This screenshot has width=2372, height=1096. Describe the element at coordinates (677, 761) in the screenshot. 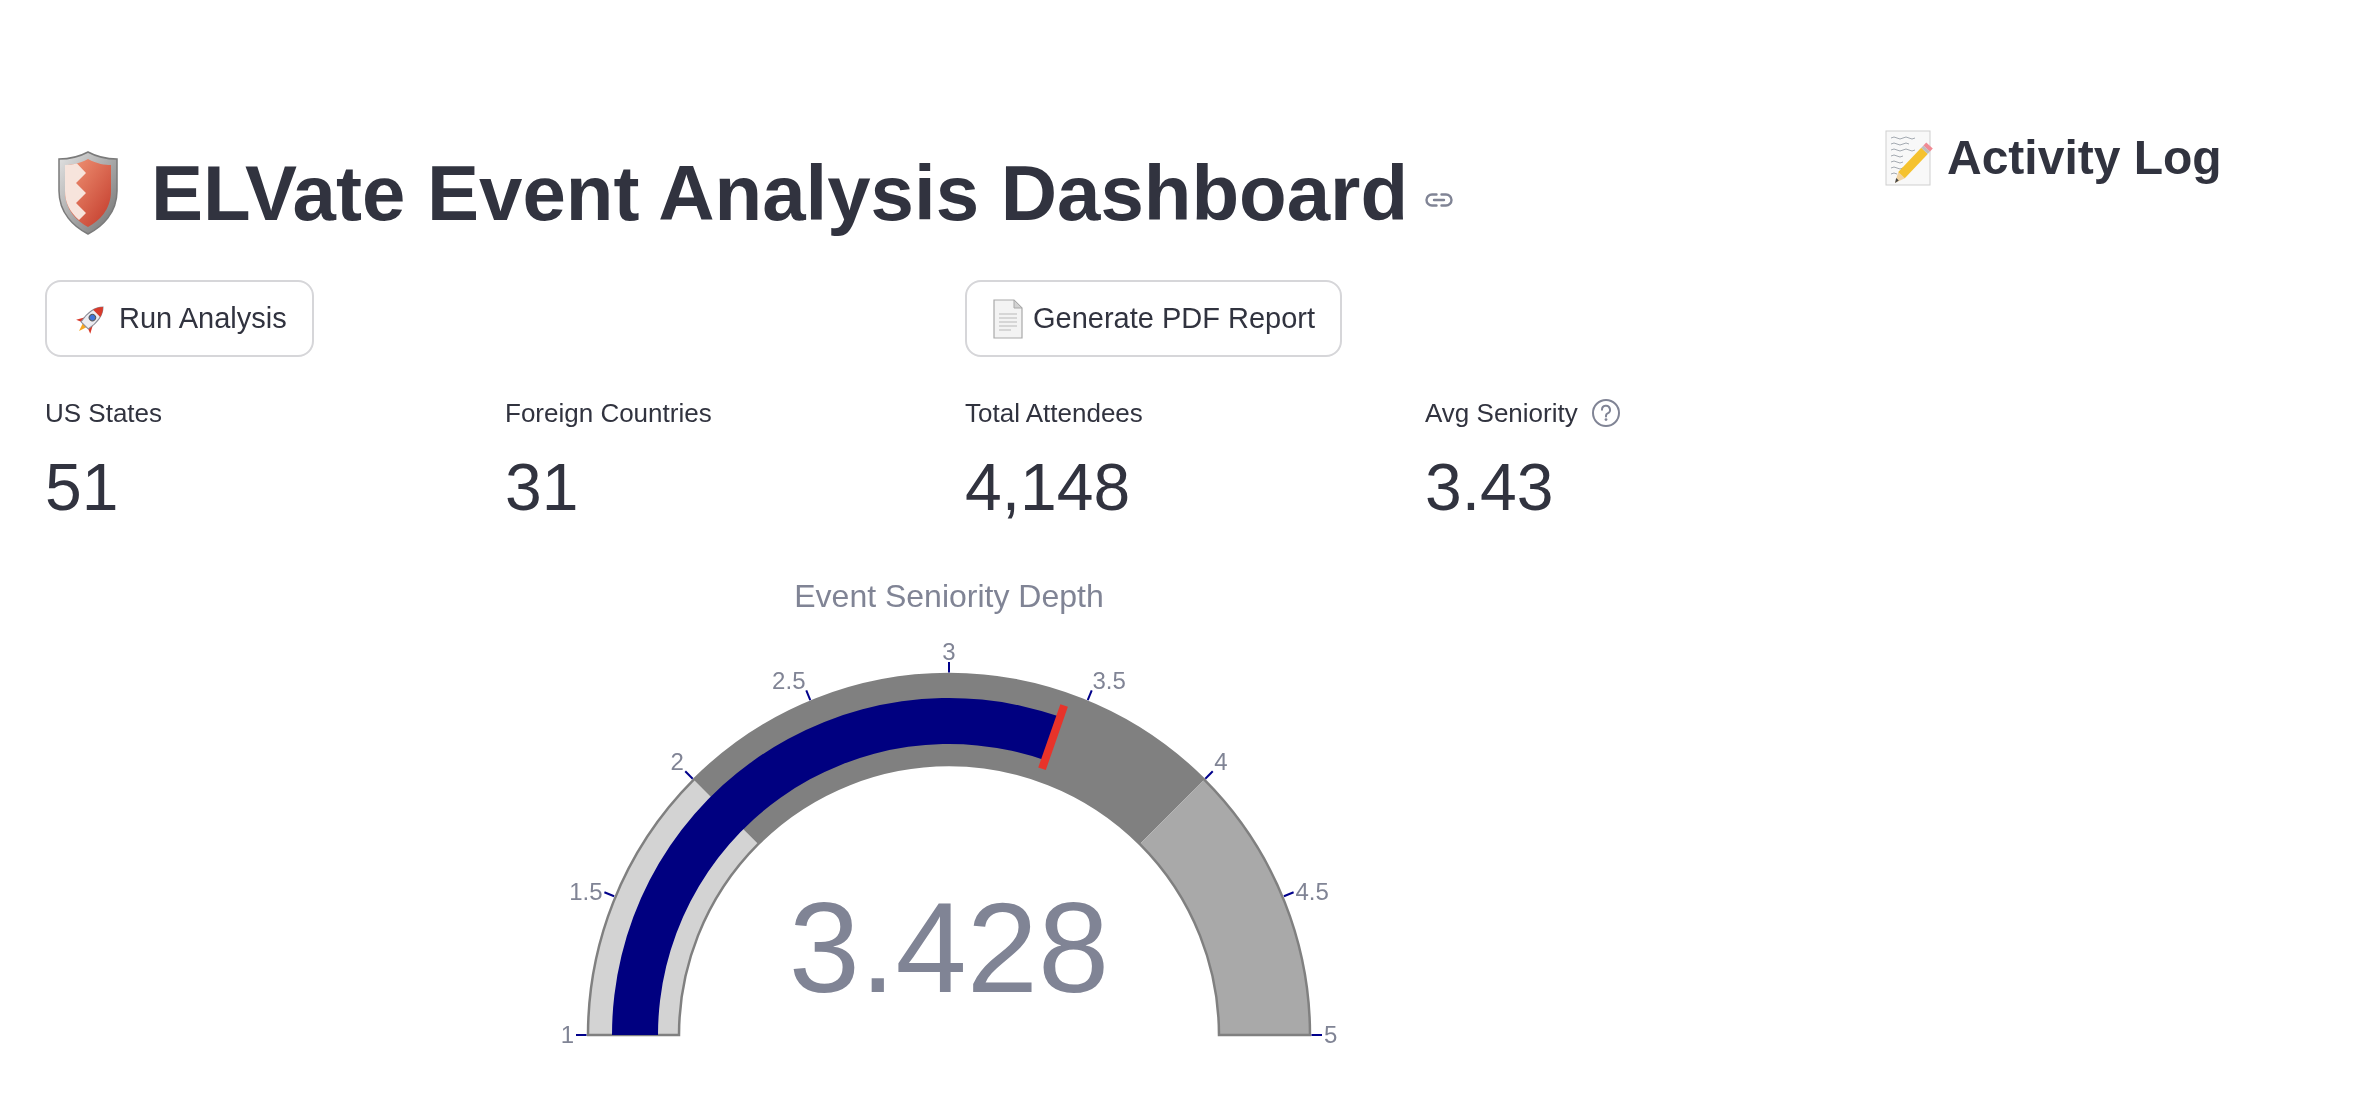

I see `tick-label: 2` at that location.